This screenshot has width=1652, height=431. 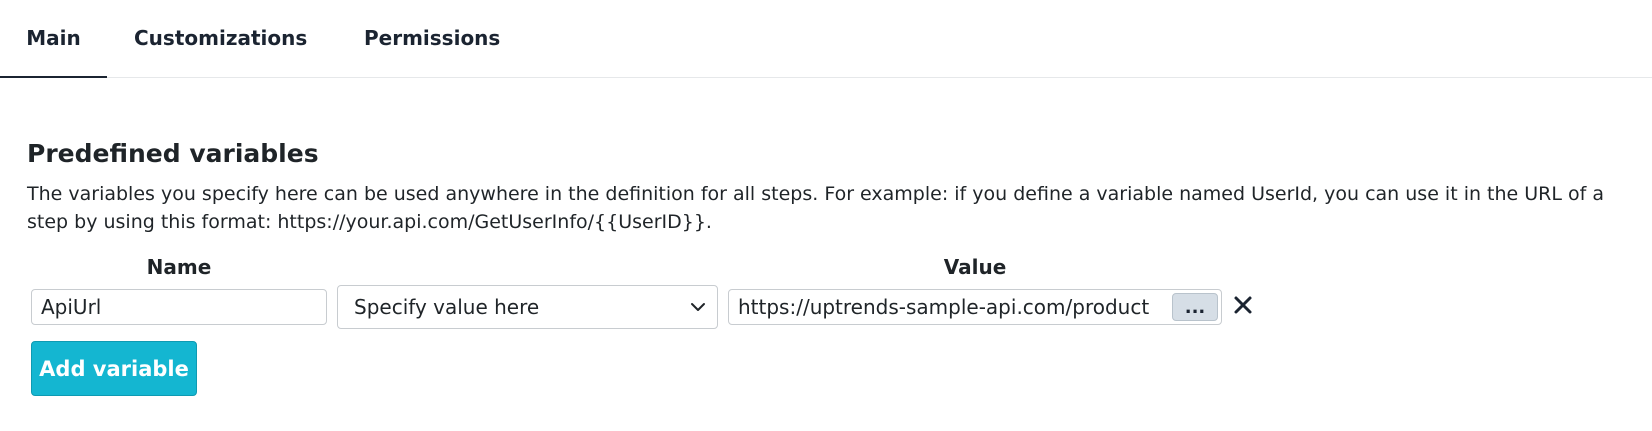 What do you see at coordinates (114, 368) in the screenshot?
I see `add-variable-button: Add variable` at bounding box center [114, 368].